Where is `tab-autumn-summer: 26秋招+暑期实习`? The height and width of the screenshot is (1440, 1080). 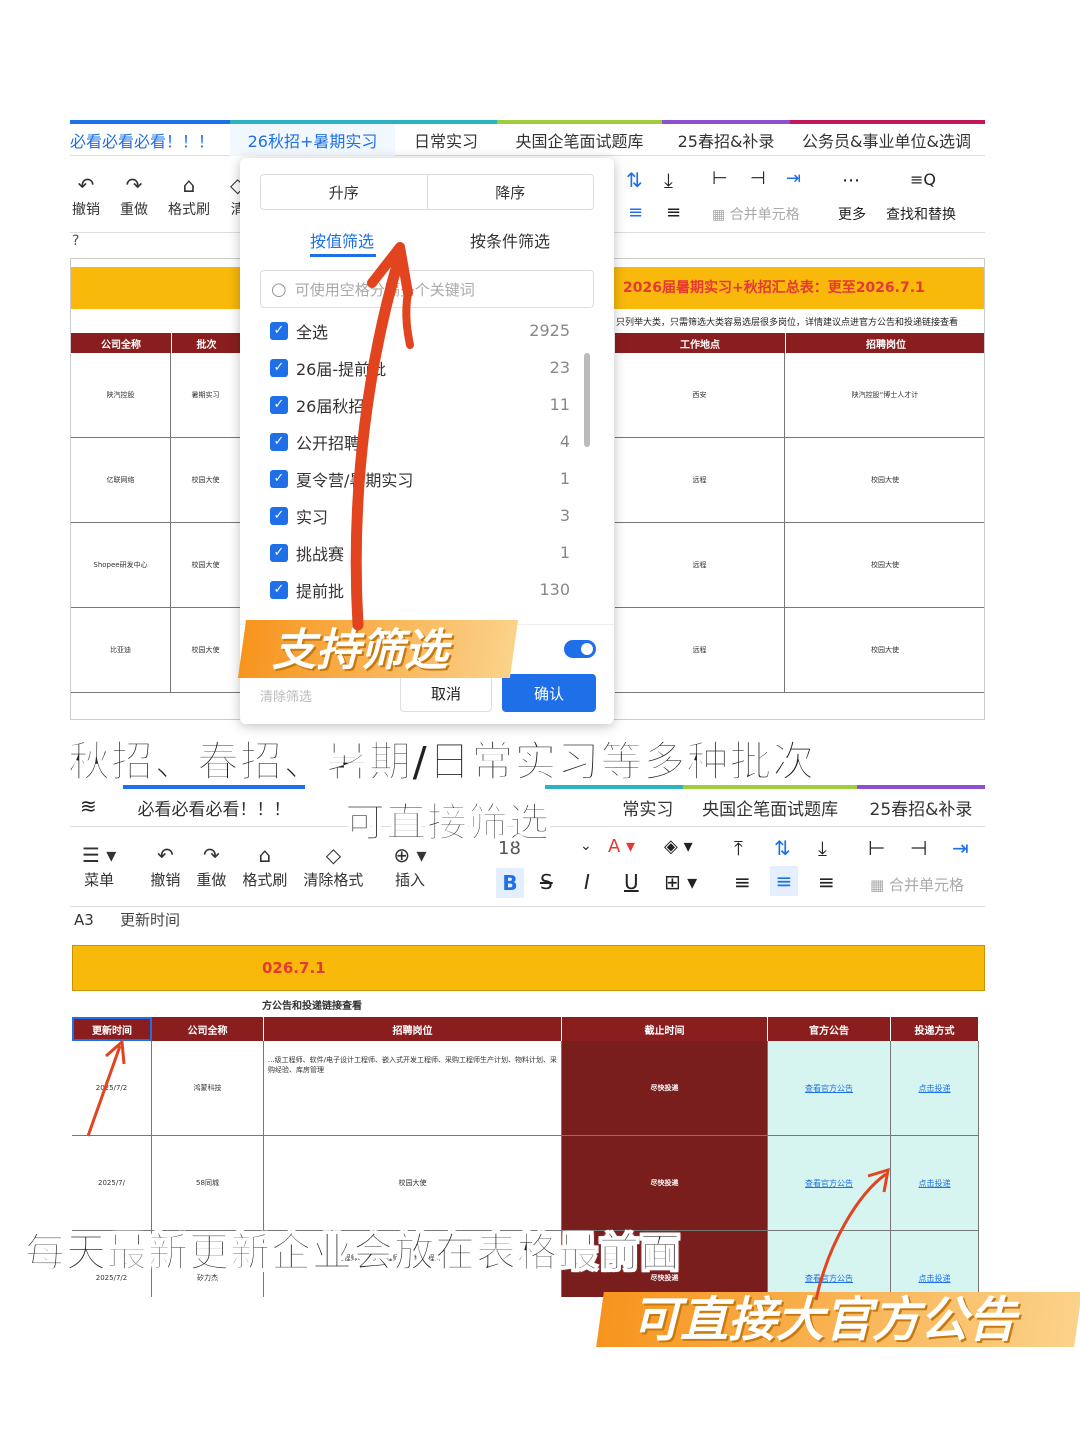
tab-autumn-summer: 26秋招+暑期实习 is located at coordinates (312, 138).